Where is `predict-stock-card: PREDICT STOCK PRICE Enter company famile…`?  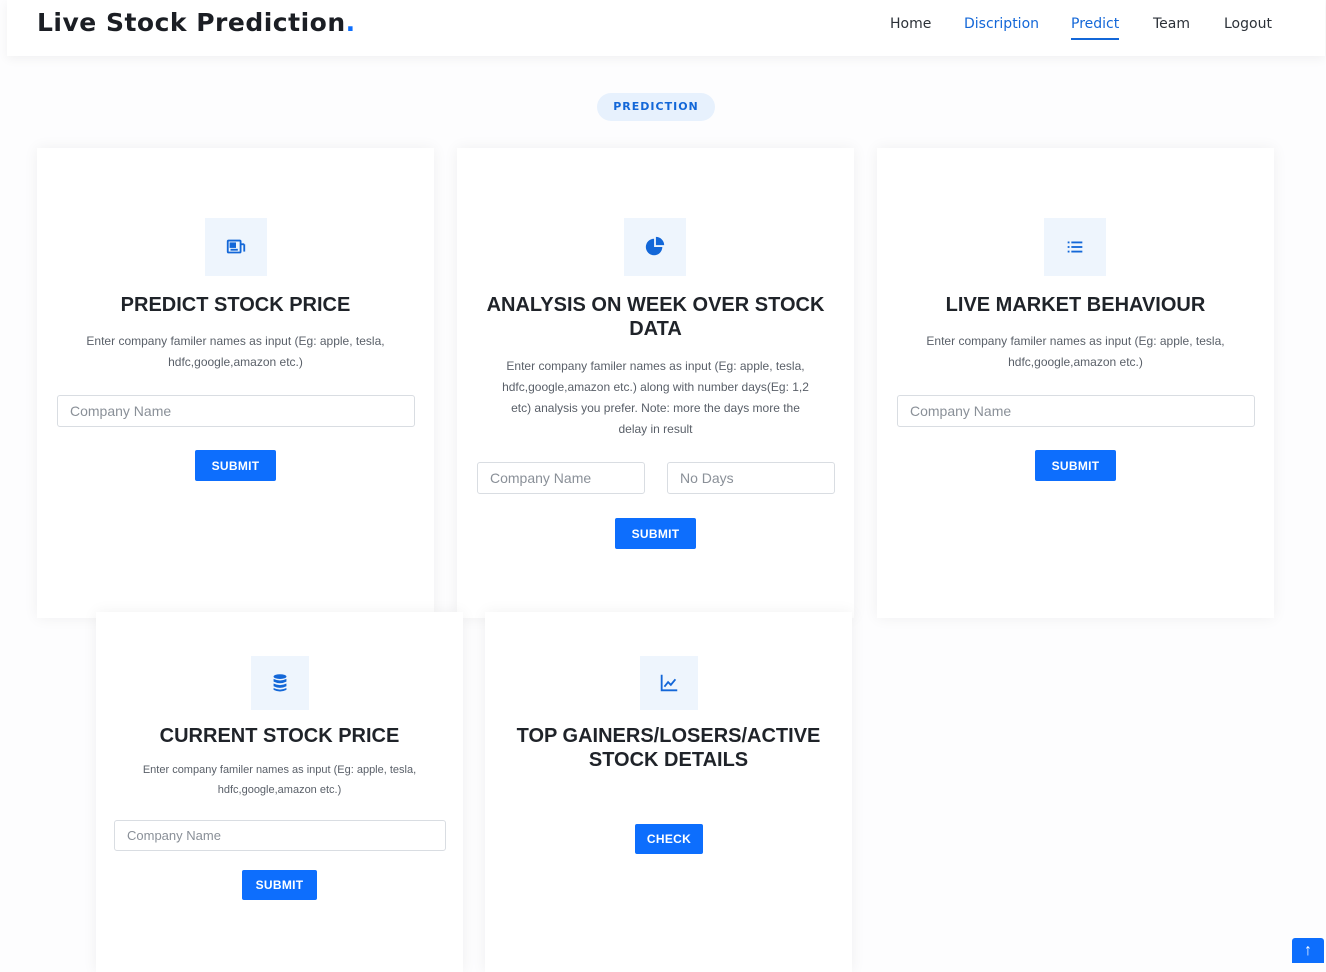
predict-stock-card: PREDICT STOCK PRICE Enter company famile… is located at coordinates (235, 383).